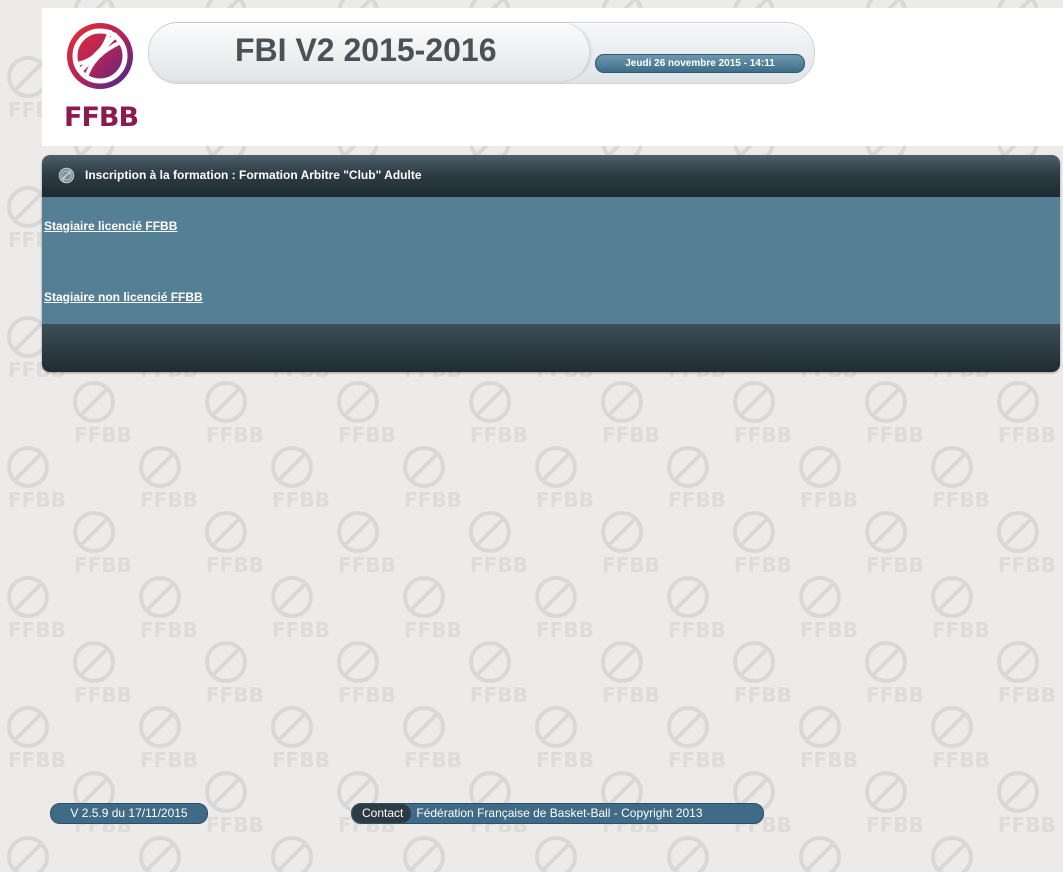 The width and height of the screenshot is (1063, 872). Describe the element at coordinates (110, 226) in the screenshot. I see `link-stagiaire-licencie: Stagiaire licencié FFBB` at that location.